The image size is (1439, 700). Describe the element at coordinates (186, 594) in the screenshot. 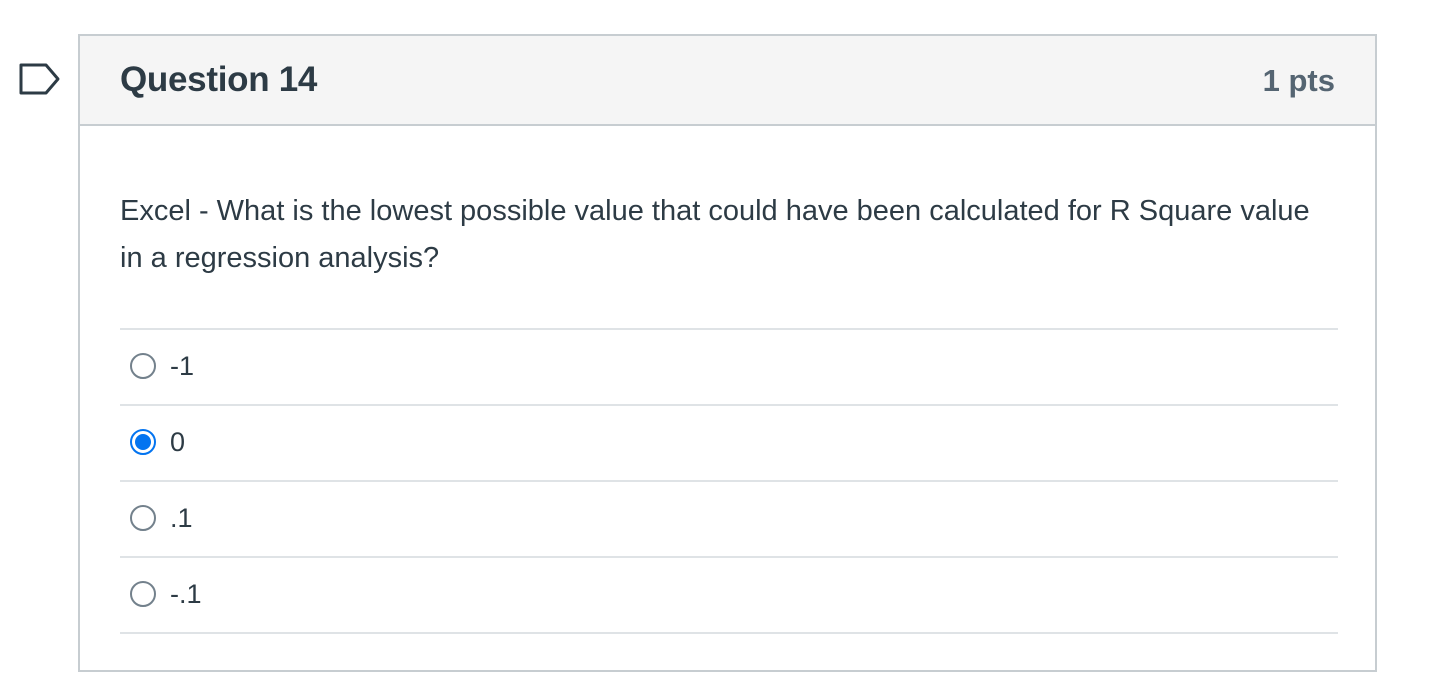

I see `answer-label: -.1` at that location.